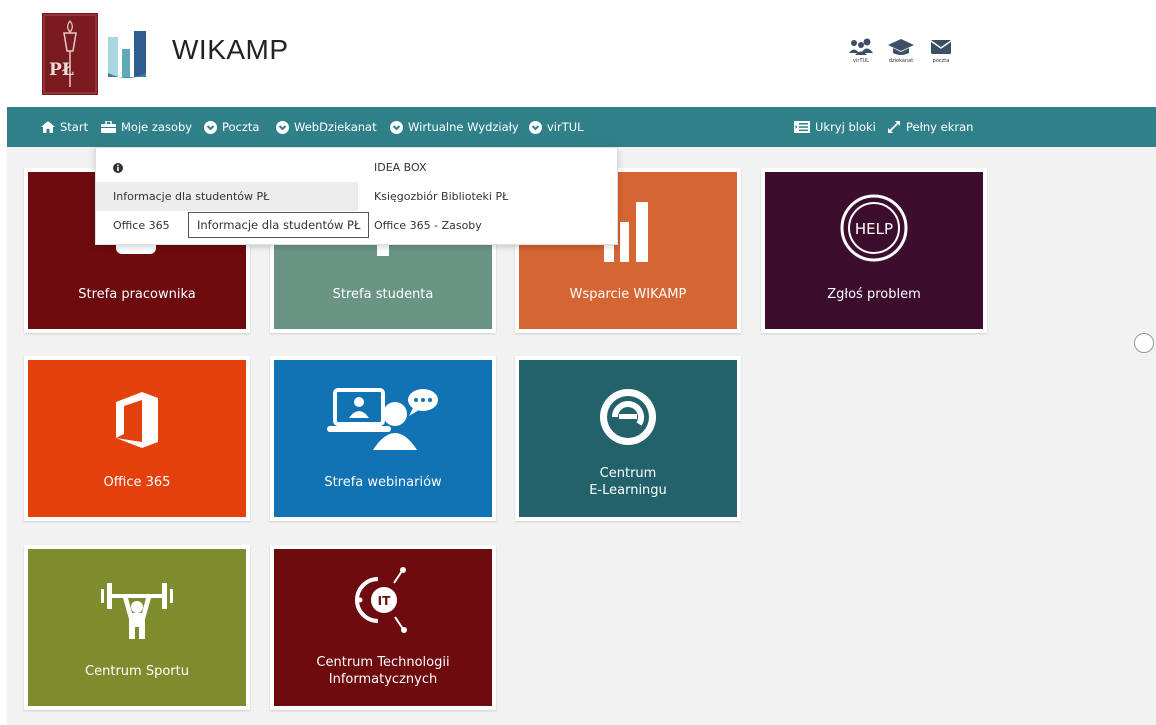  Describe the element at coordinates (118, 167) in the screenshot. I see `info-icon` at that location.